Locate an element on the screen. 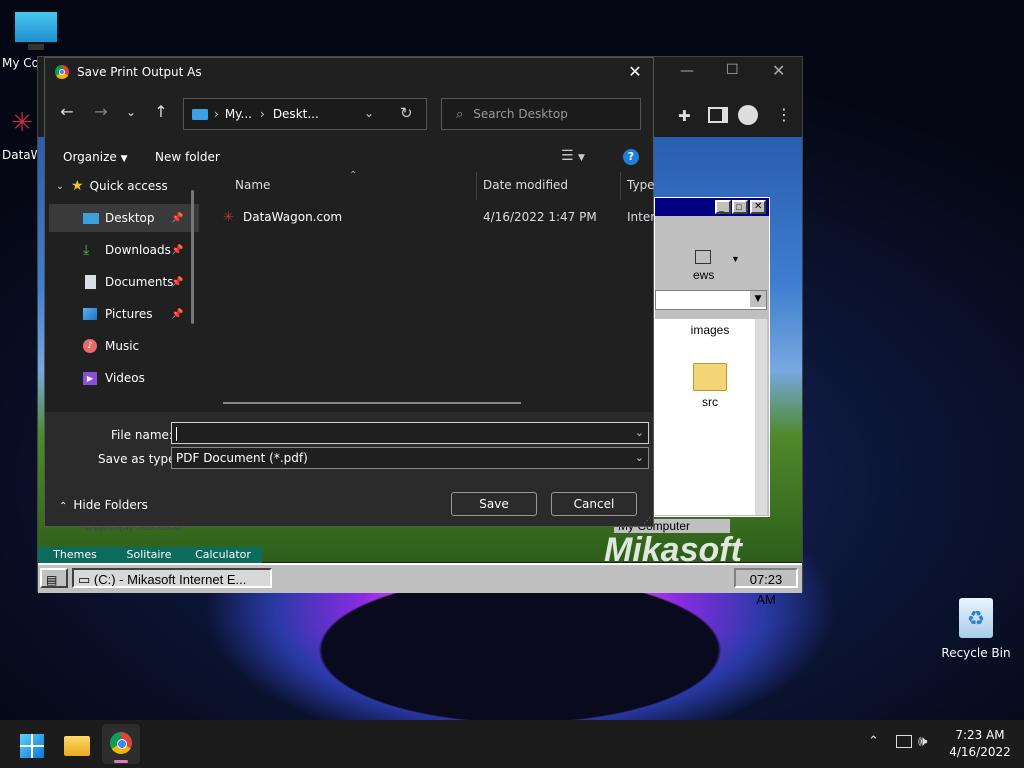 The width and height of the screenshot is (1024, 768). nav-pictures: Pictures 📌 is located at coordinates (124, 314).